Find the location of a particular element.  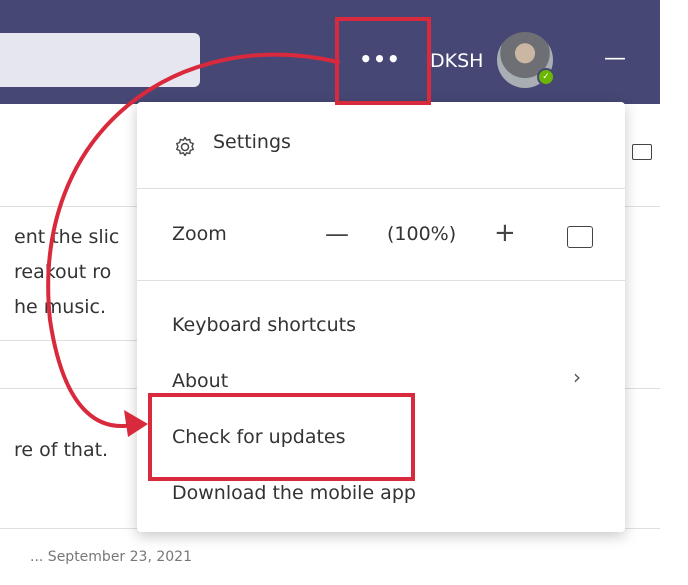

message-text-line: he music. is located at coordinates (60, 307).